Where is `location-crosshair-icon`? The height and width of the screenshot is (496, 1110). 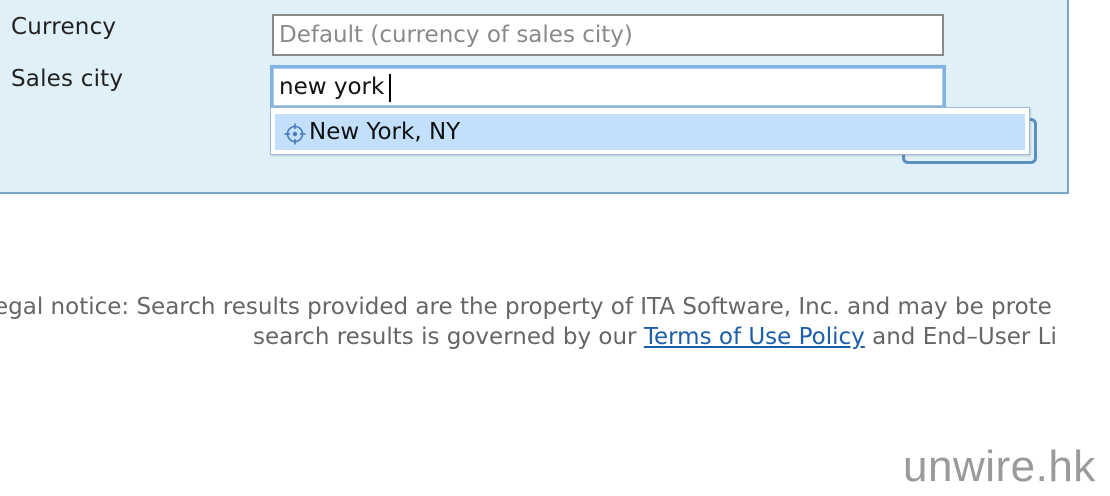 location-crosshair-icon is located at coordinates (295, 134).